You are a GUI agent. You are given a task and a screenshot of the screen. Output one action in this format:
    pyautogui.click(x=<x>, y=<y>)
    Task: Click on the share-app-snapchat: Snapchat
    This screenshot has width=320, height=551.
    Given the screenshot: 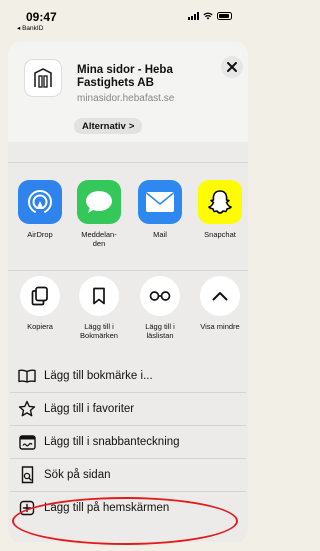 What is the action you would take?
    pyautogui.click(x=220, y=209)
    